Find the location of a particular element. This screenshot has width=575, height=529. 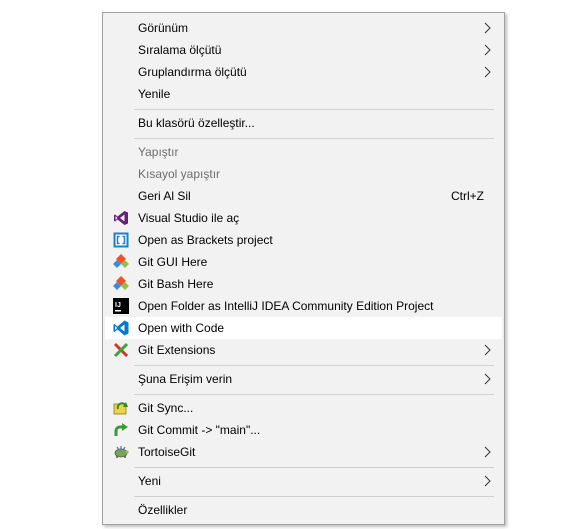

menu-item-open-brackets: Open as Brackets project is located at coordinates (303, 240).